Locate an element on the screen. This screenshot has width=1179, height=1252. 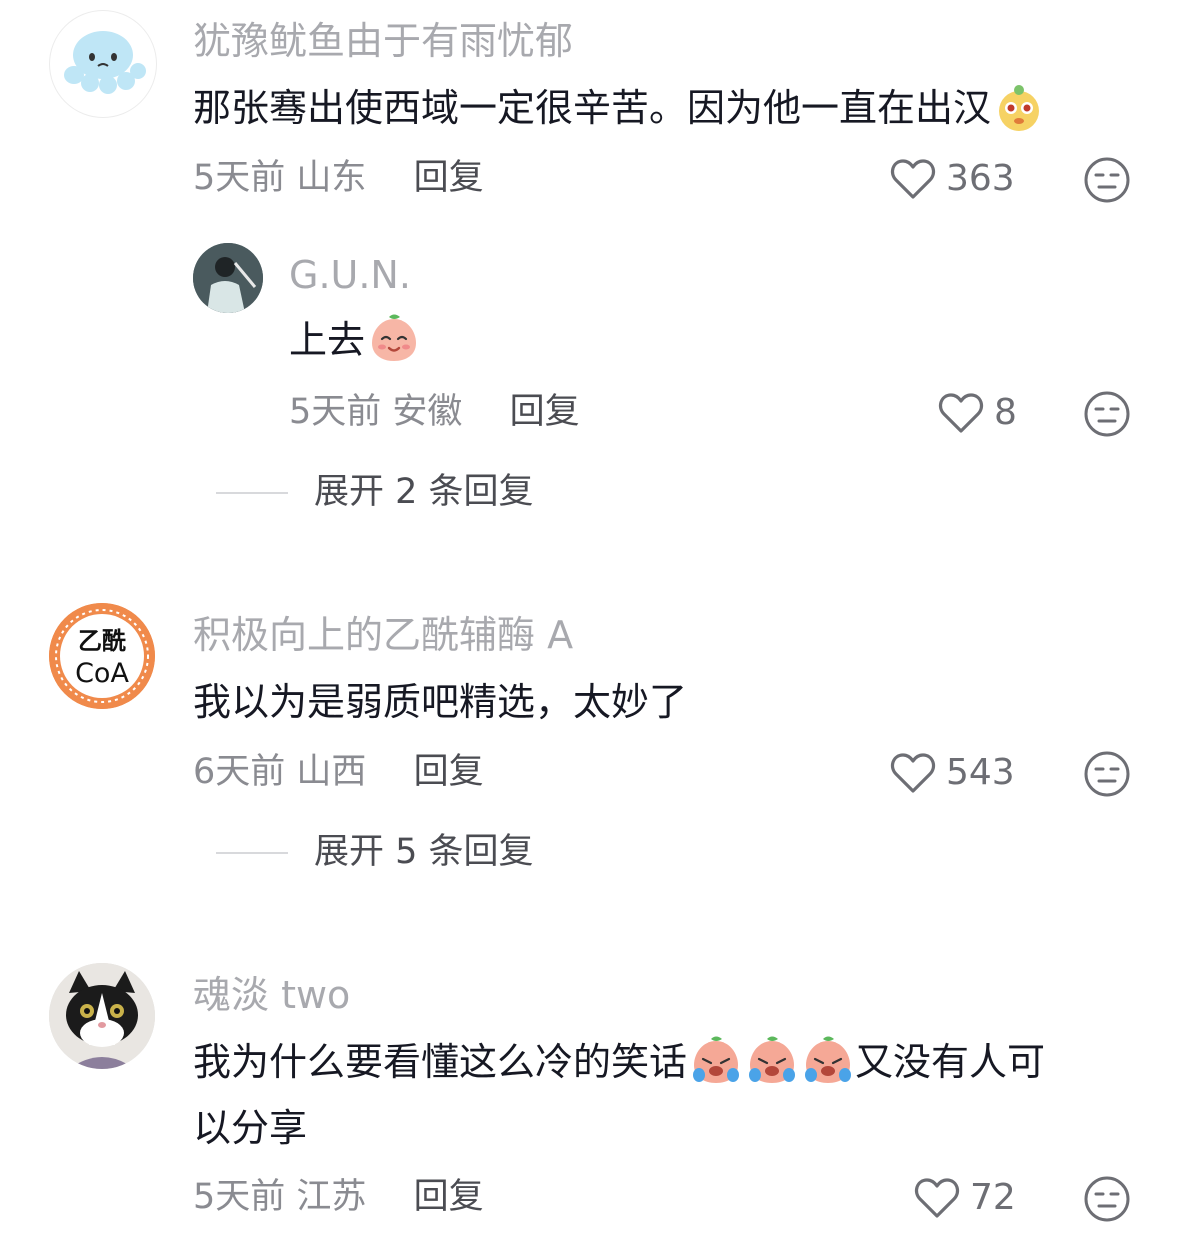
reply-text-body: 上去 is located at coordinates (327, 340).